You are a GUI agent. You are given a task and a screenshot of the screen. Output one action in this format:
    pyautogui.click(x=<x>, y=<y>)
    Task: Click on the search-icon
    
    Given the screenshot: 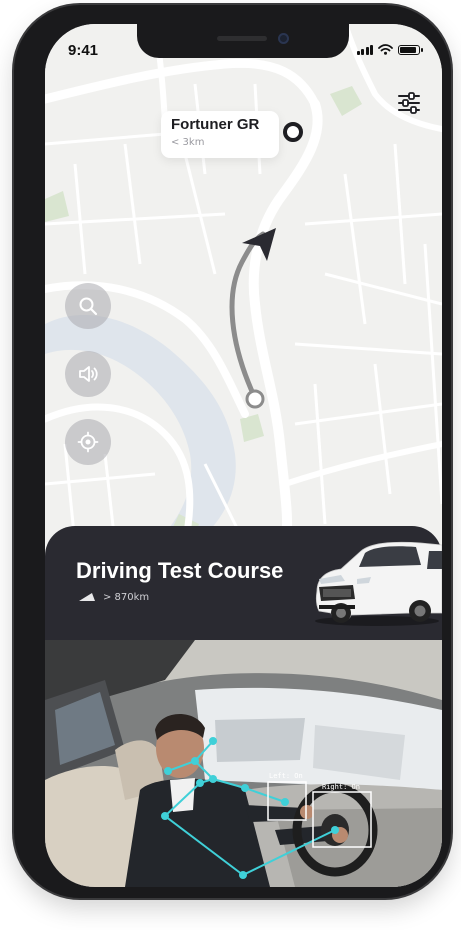 What is the action you would take?
    pyautogui.click(x=88, y=306)
    